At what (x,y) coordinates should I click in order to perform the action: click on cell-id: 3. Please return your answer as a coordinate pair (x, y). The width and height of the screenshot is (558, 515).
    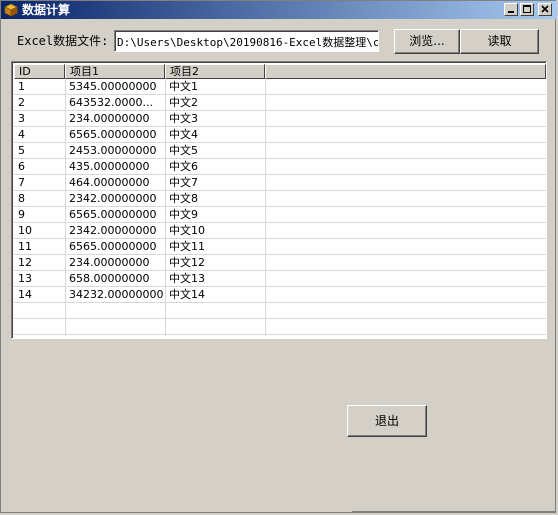
    Looking at the image, I should click on (21, 118).